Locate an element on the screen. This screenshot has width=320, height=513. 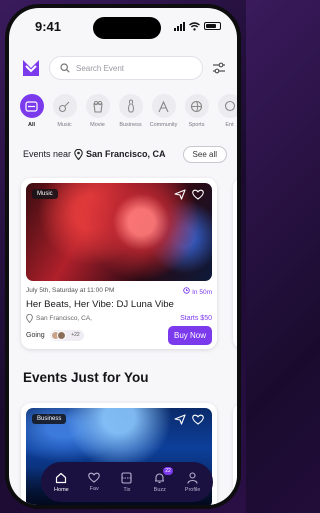
category-community: Community is located at coordinates (163, 114).